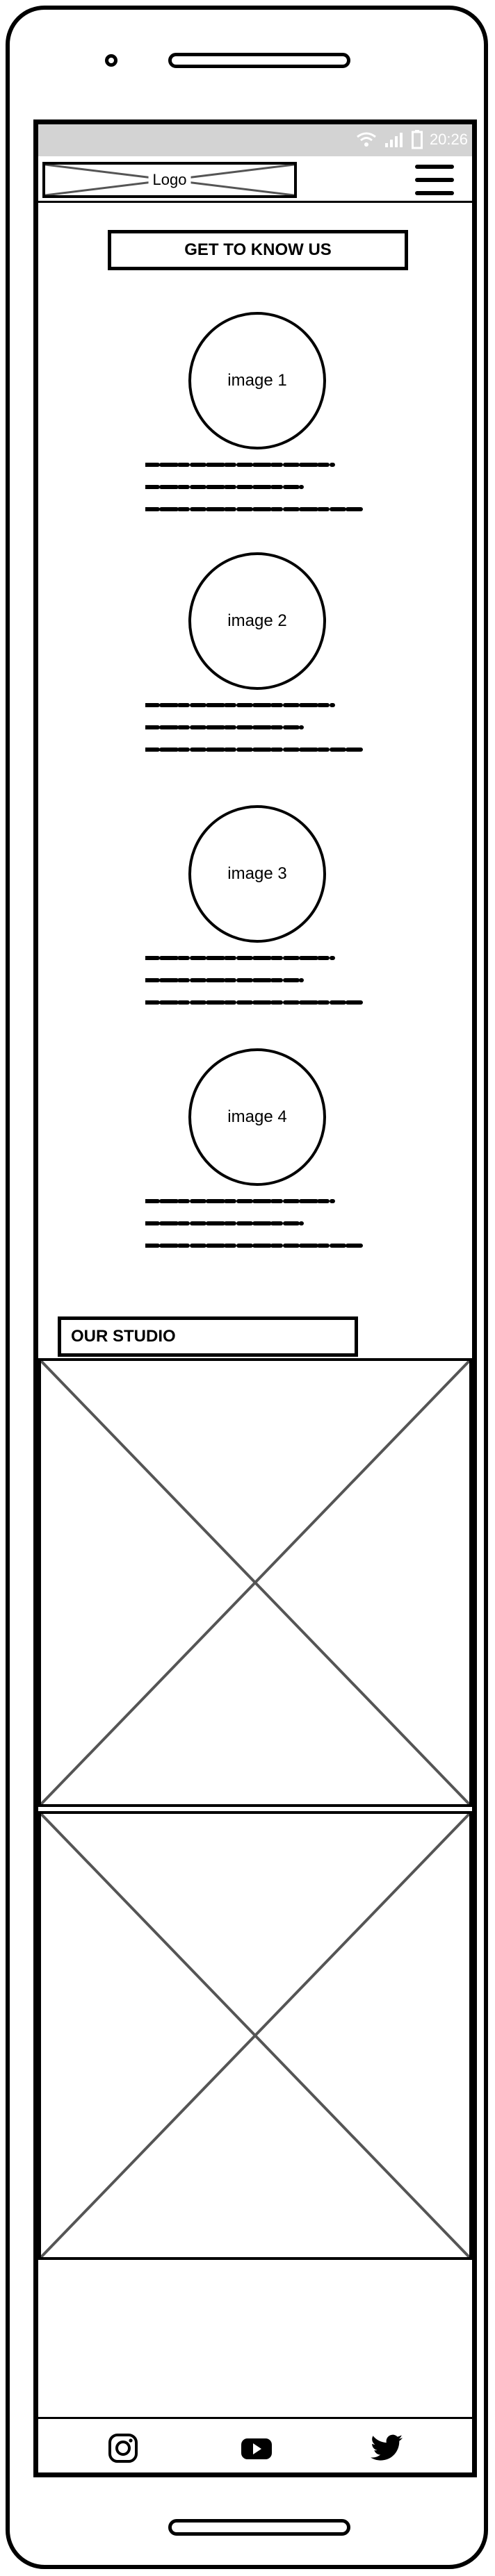  I want to click on instagram-icon, so click(123, 2448).